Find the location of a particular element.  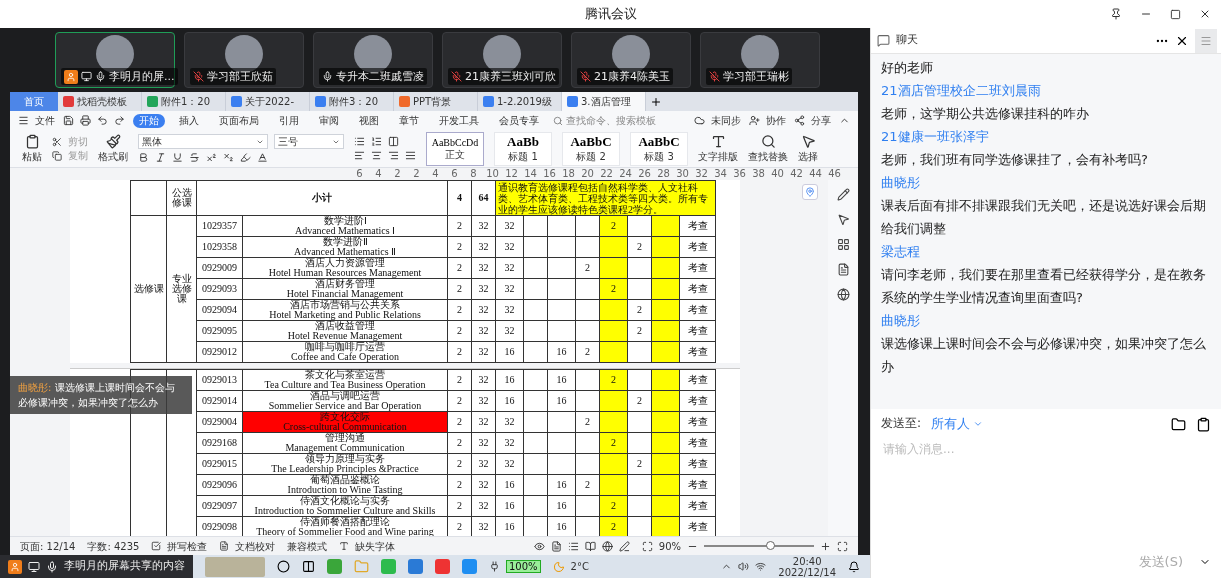

ribbon-tab: 会员专享 is located at coordinates (519, 120).